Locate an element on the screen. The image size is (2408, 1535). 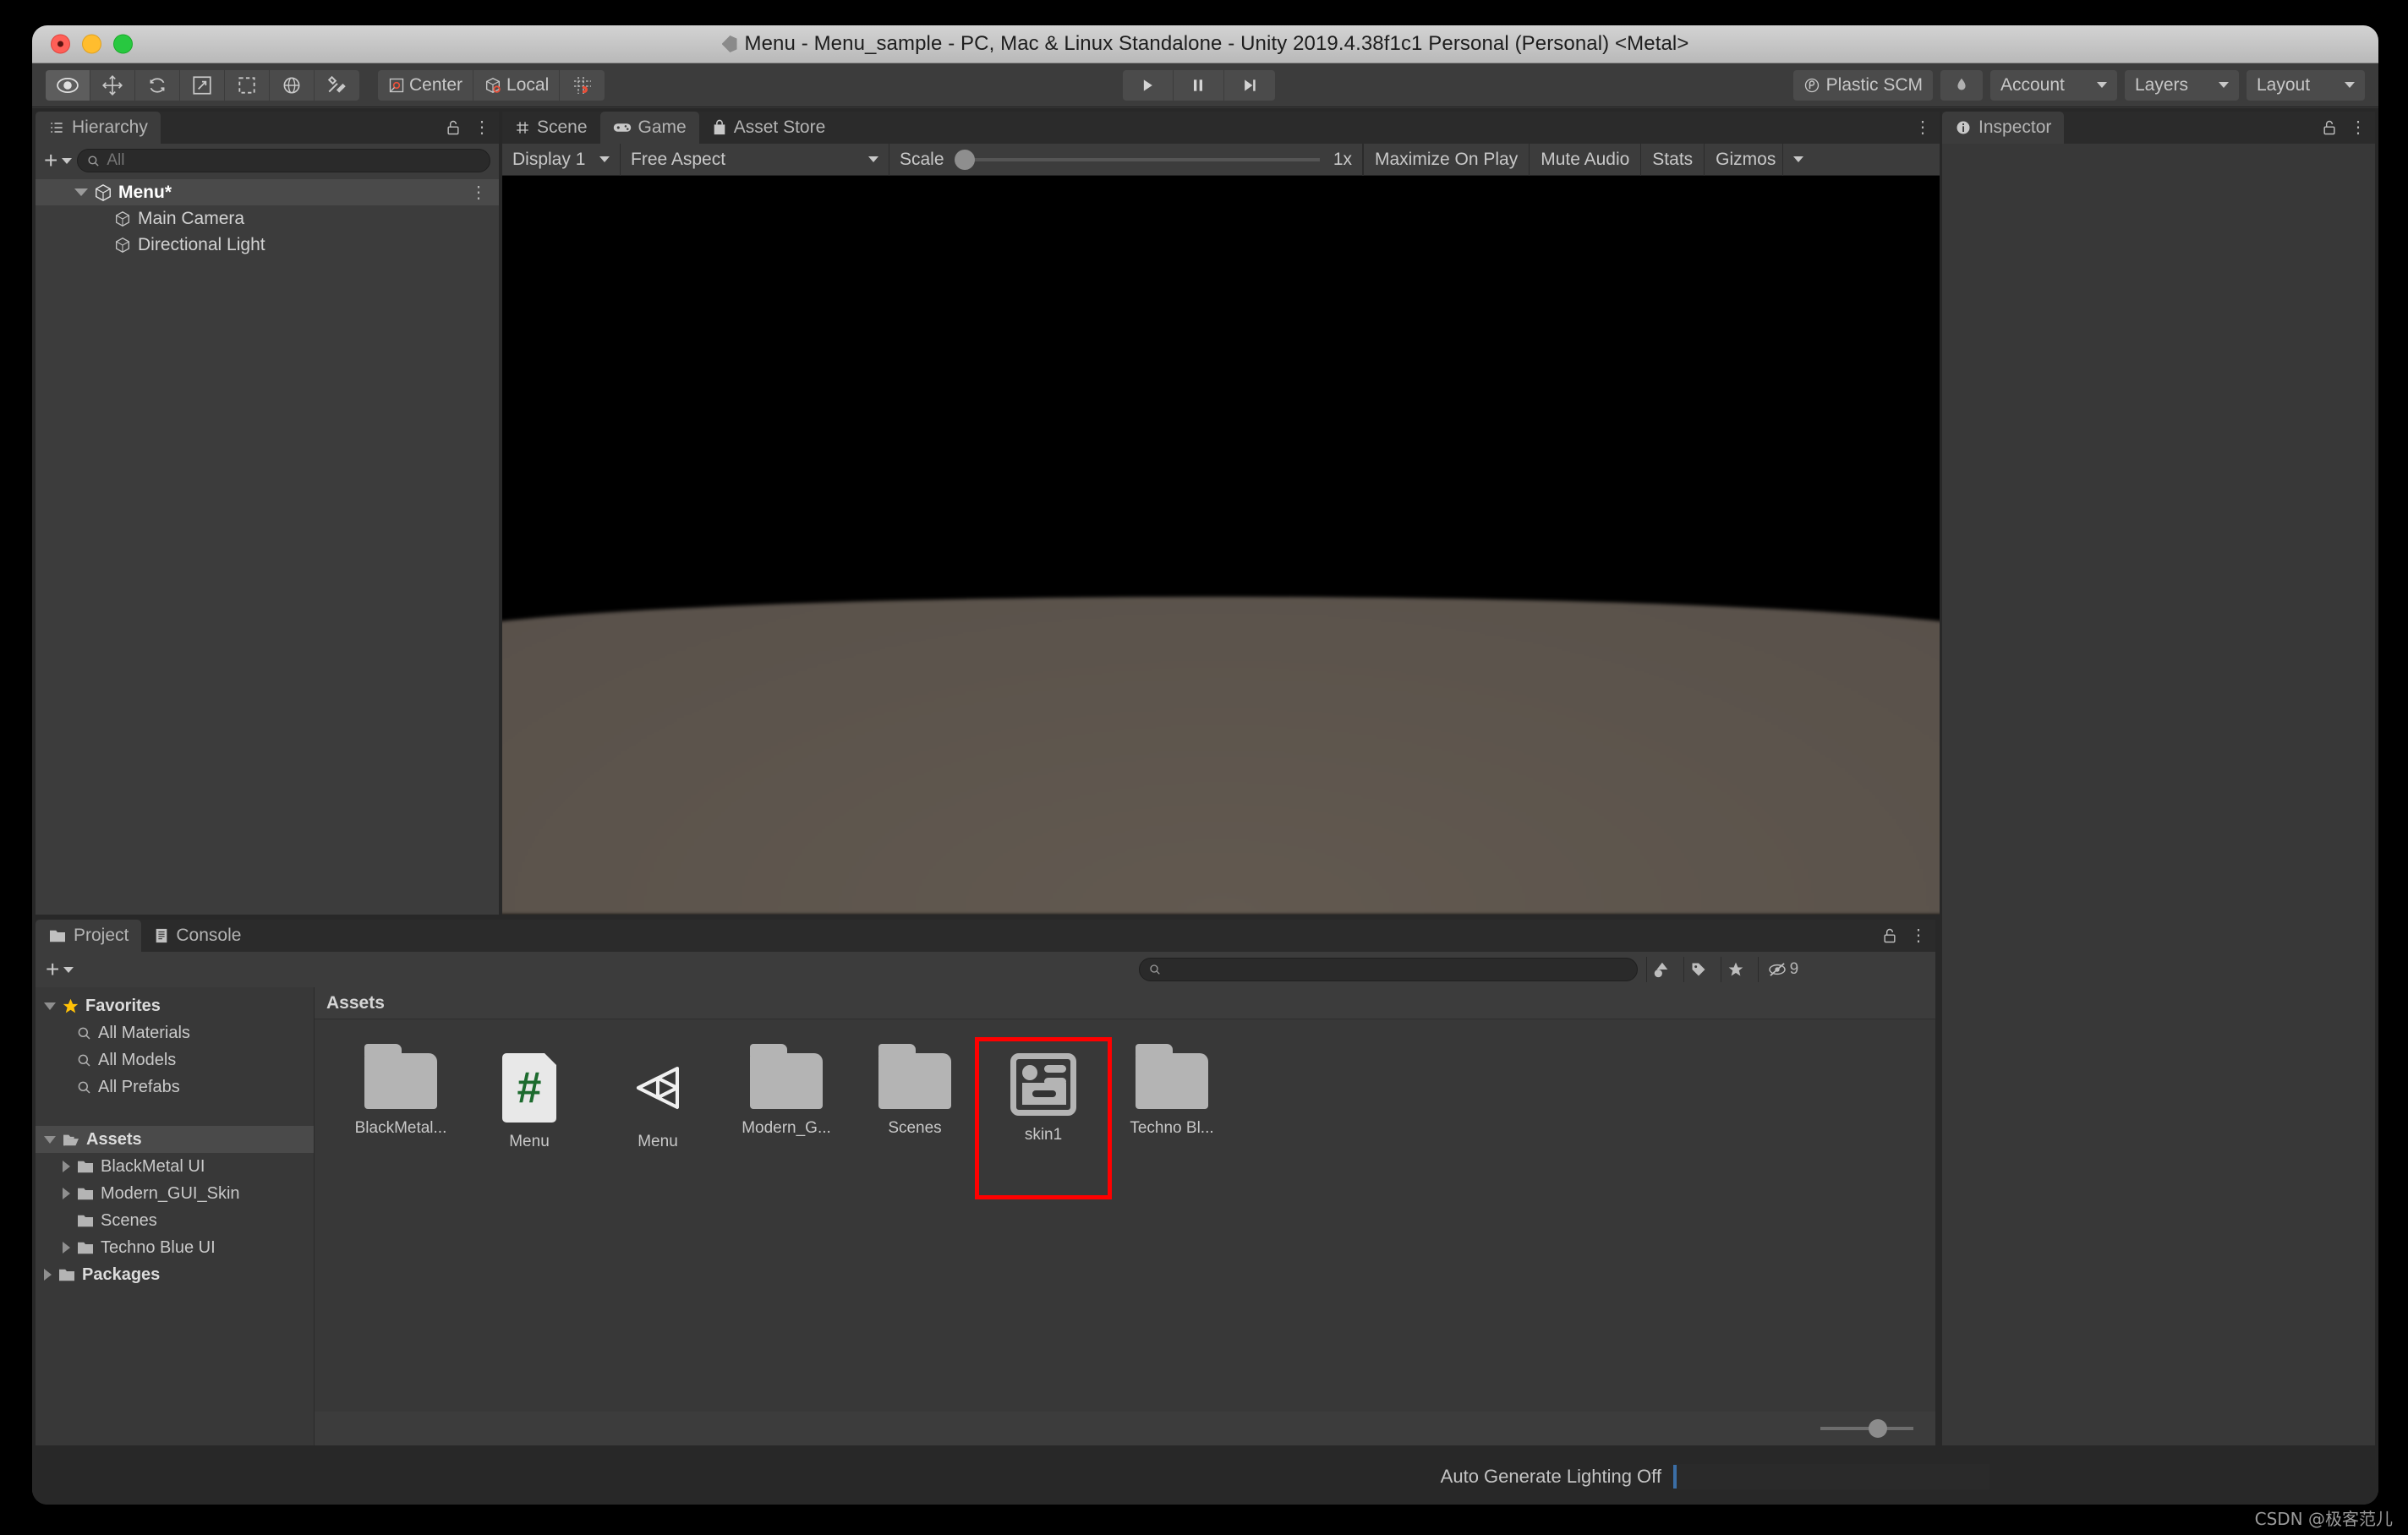
asset-label: Menu is located at coordinates (658, 1141).